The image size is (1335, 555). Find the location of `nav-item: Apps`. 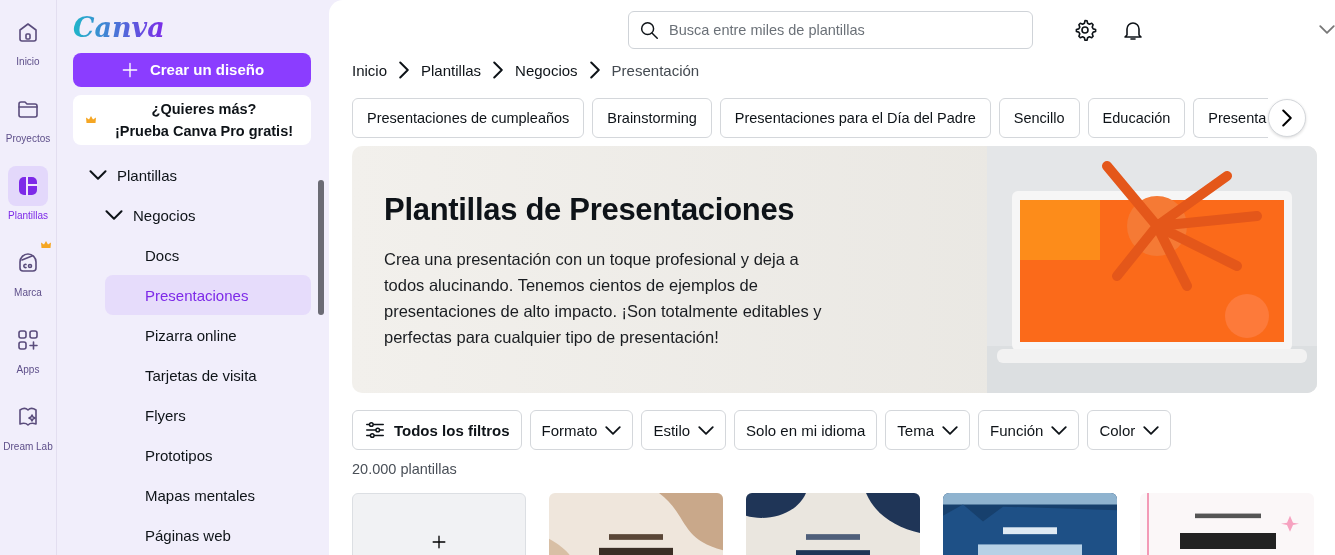

nav-item: Apps is located at coordinates (28, 347).